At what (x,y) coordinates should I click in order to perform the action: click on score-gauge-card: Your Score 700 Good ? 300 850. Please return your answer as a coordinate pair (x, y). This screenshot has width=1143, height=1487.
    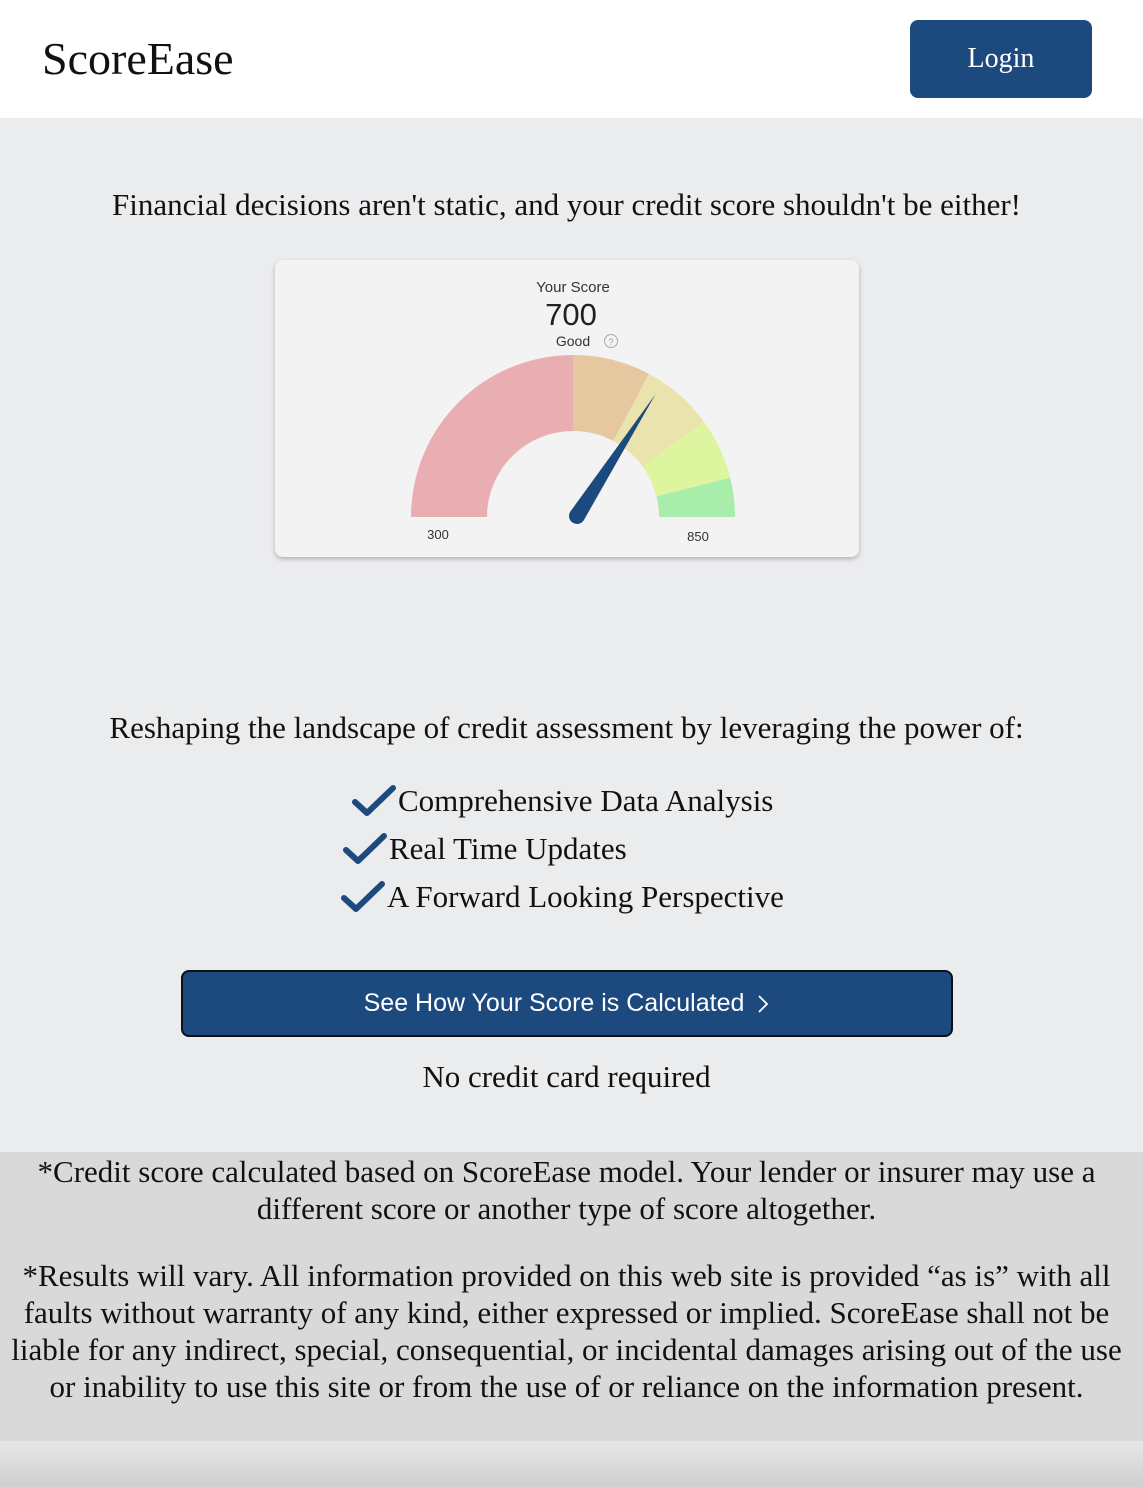
    Looking at the image, I should click on (567, 408).